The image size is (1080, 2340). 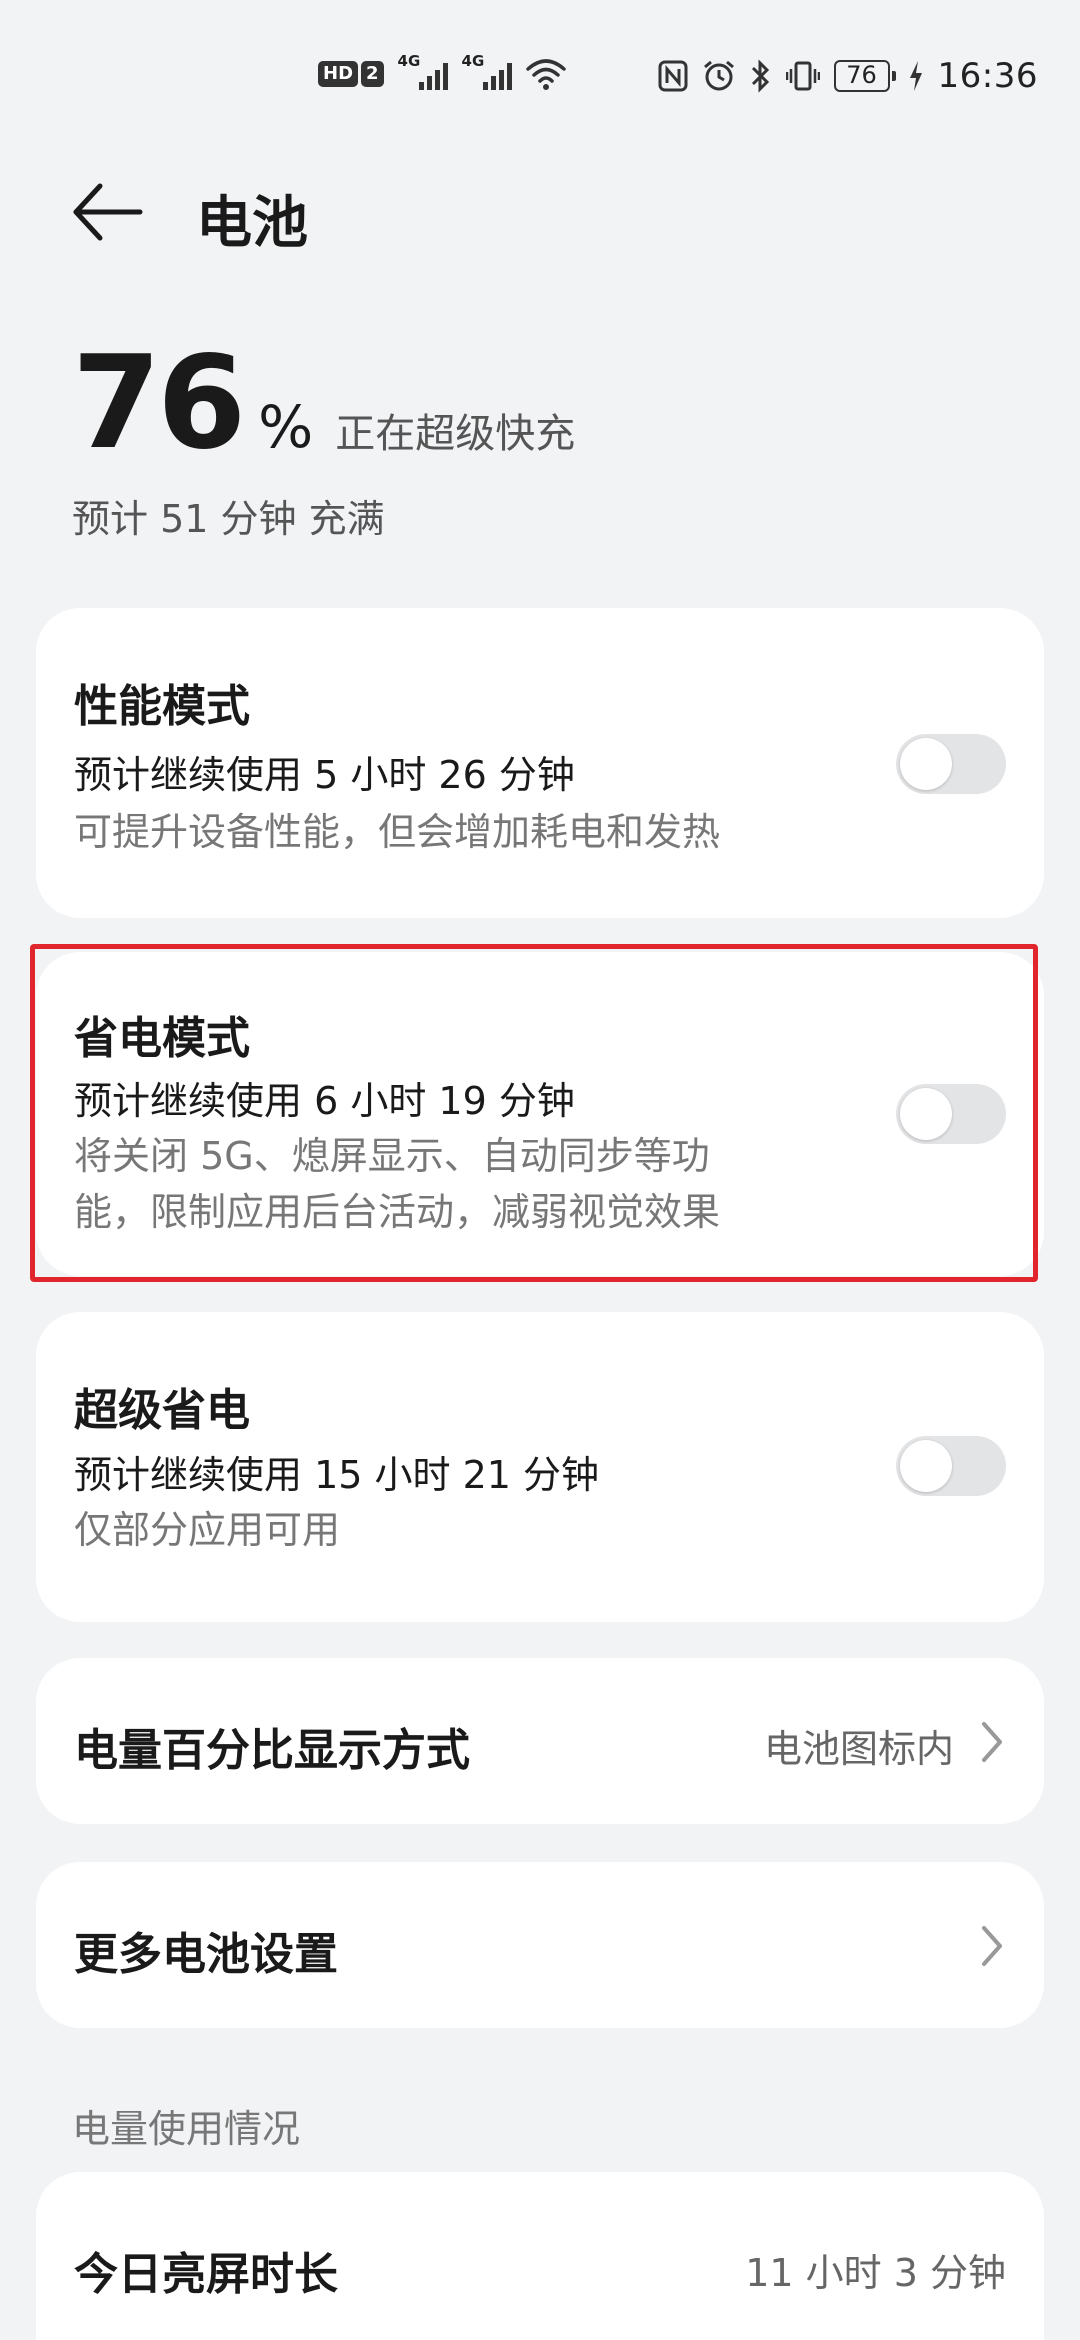 I want to click on performance-mode-card: 性能模式 预计继续使用 5 小时 26 分钟 可提升设备性能，但会增加耗电和发热, so click(x=540, y=763).